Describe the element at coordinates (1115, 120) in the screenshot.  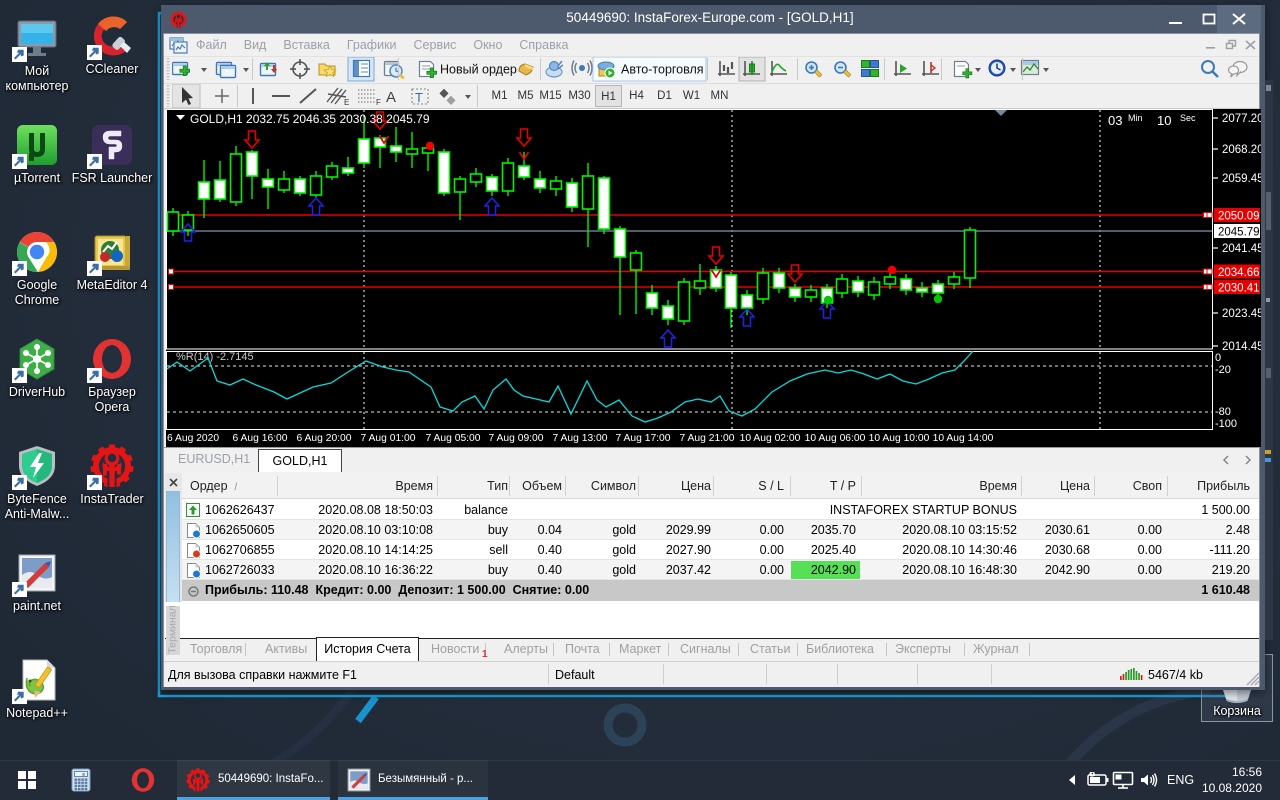
I see `svg-text: 03` at that location.